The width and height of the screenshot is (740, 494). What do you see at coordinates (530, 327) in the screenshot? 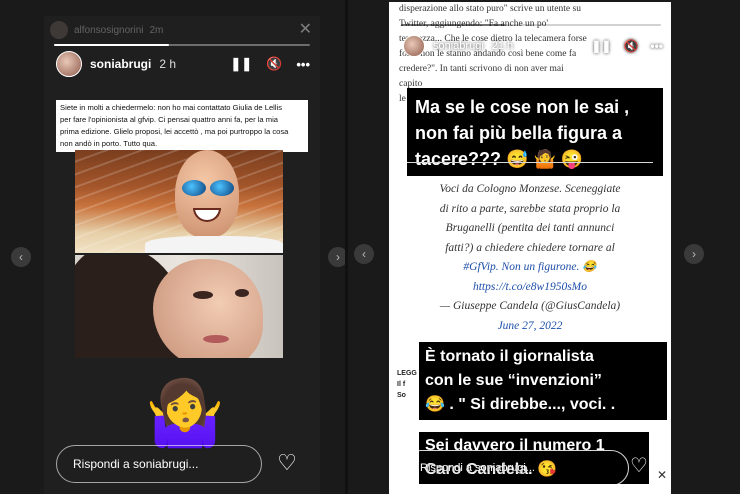
I see `tweet-date: June 27, 2022` at bounding box center [530, 327].